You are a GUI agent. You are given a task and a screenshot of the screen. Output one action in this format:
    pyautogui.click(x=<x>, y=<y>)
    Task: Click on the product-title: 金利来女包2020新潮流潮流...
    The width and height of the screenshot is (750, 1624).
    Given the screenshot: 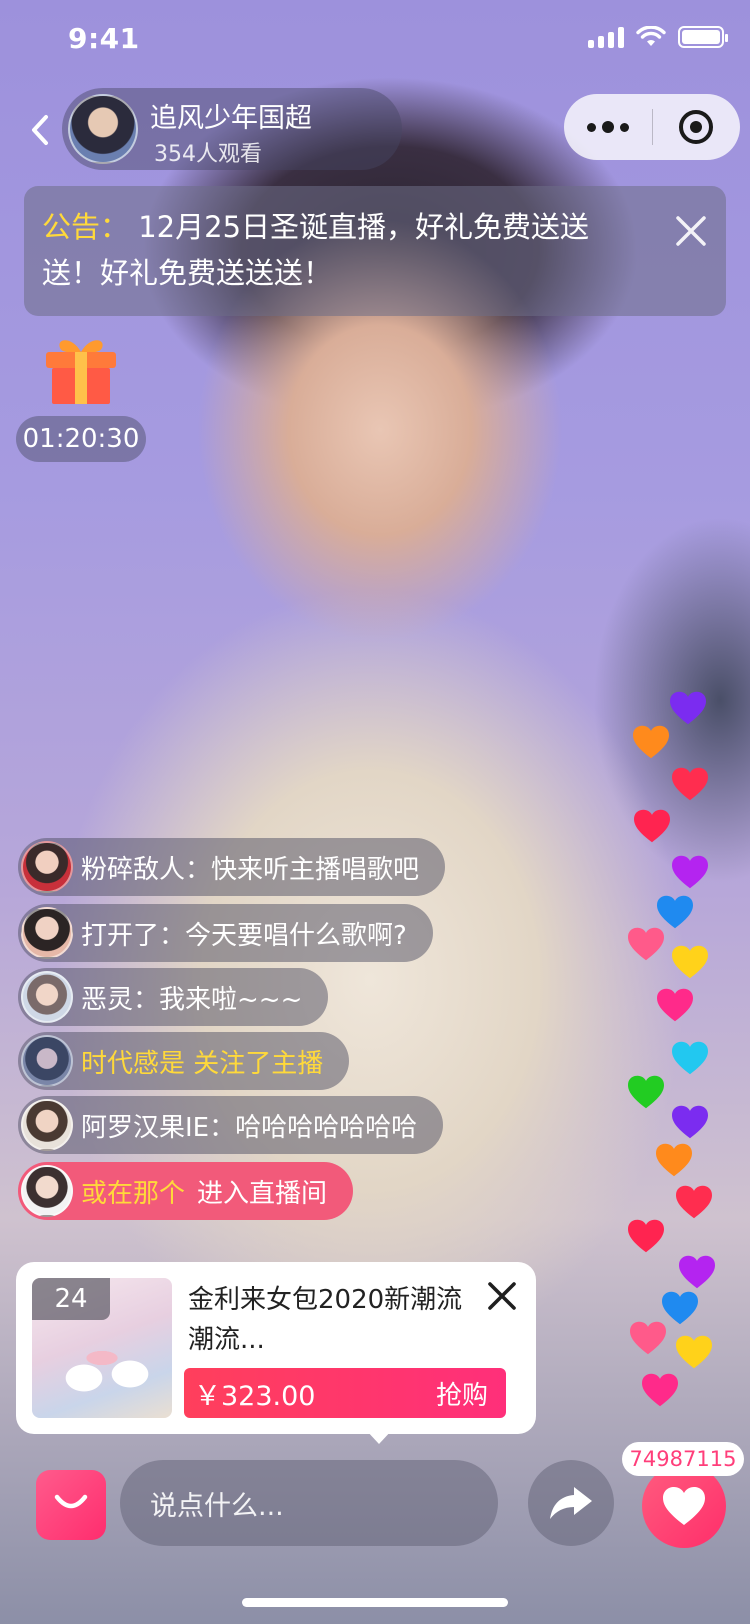 What is the action you would take?
    pyautogui.click(x=338, y=1320)
    